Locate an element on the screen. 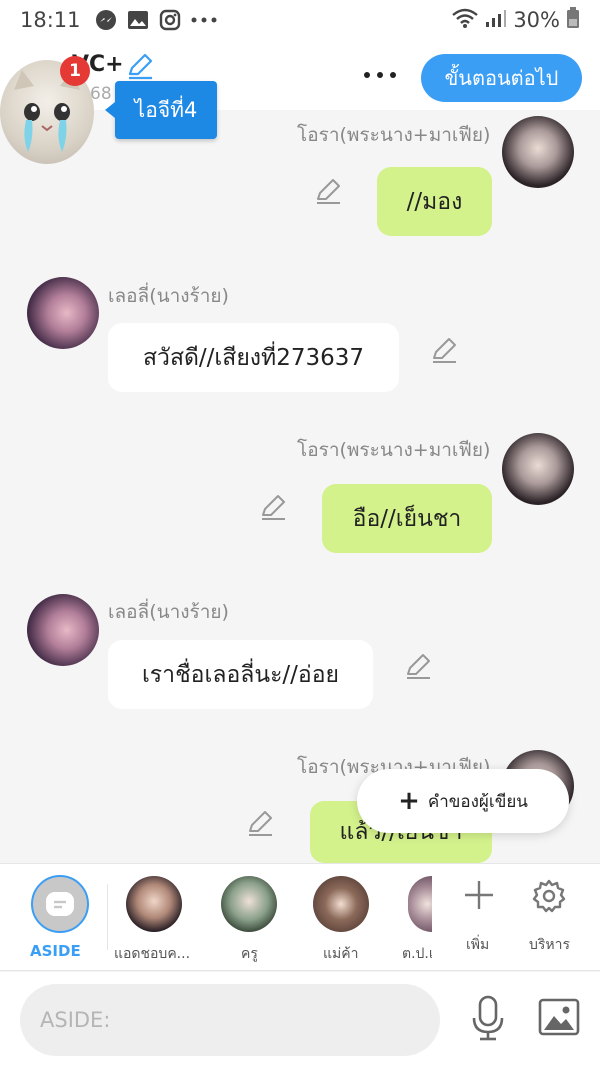  message-input is located at coordinates (230, 1020).